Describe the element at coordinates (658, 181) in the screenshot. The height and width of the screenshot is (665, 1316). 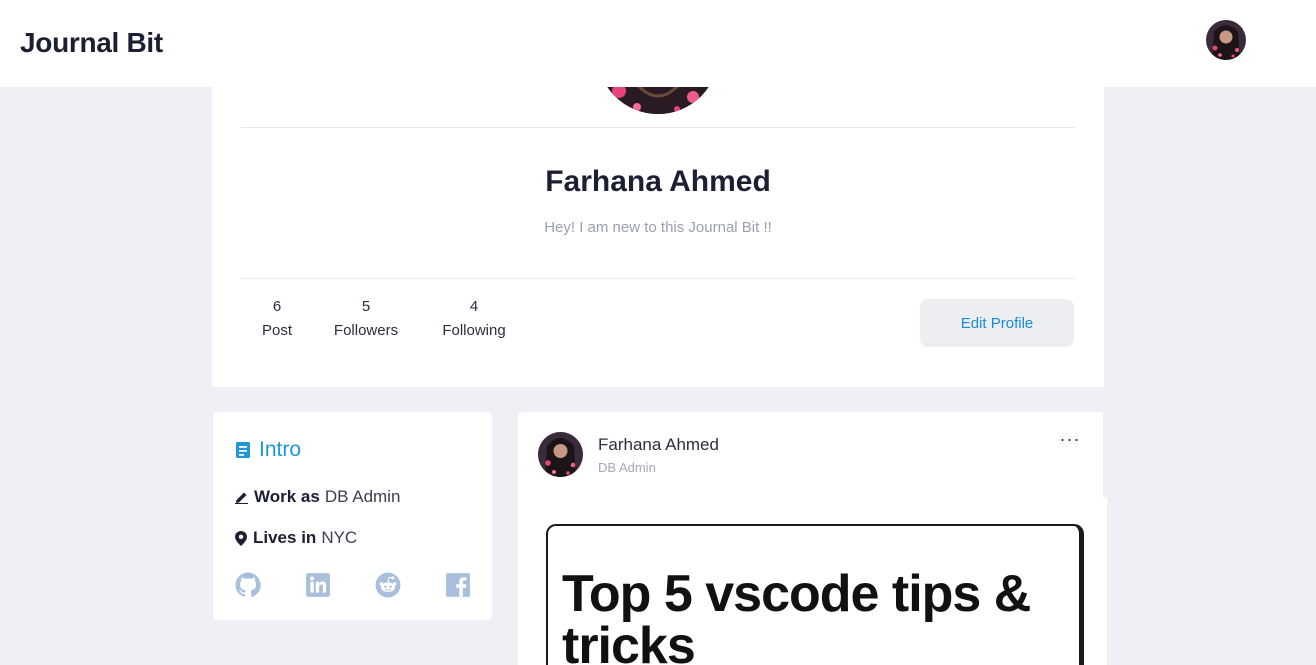
I see `profile-name: Farhana Ahmed` at that location.